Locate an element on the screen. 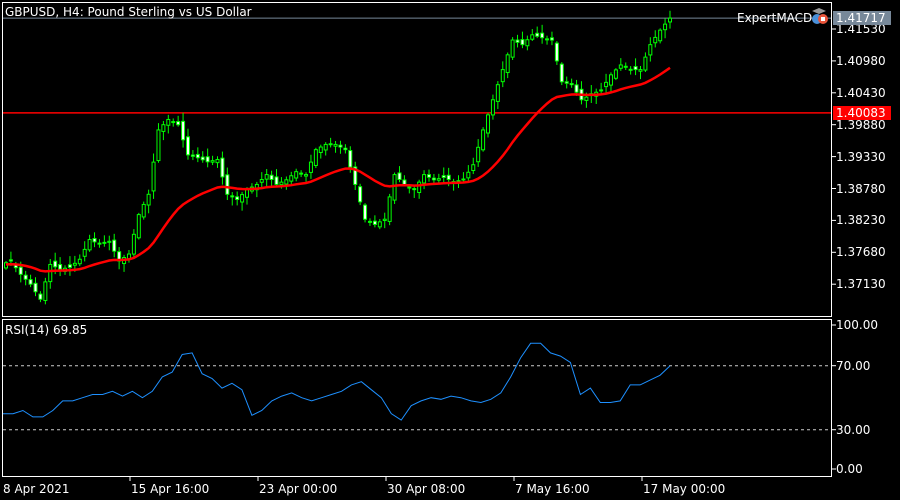 The height and width of the screenshot is (500, 900). rsi-tick-label: 100.00 is located at coordinates (857, 325).